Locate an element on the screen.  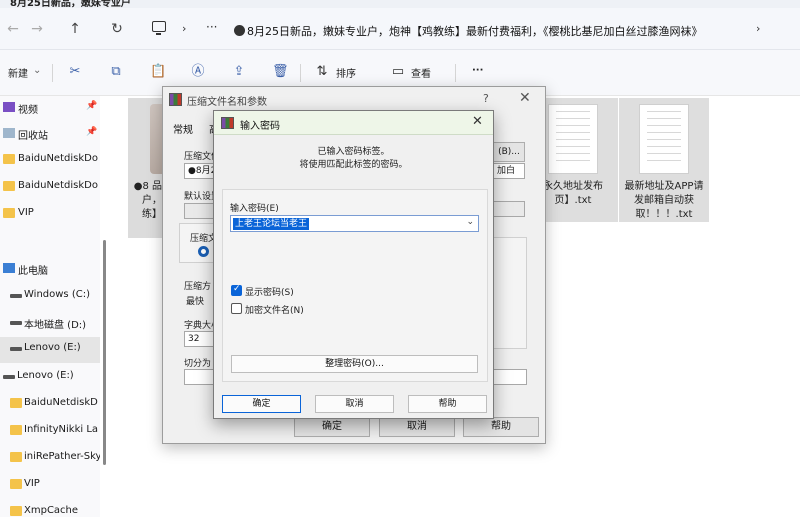
monitor-icon is located at coordinates (159, 28).